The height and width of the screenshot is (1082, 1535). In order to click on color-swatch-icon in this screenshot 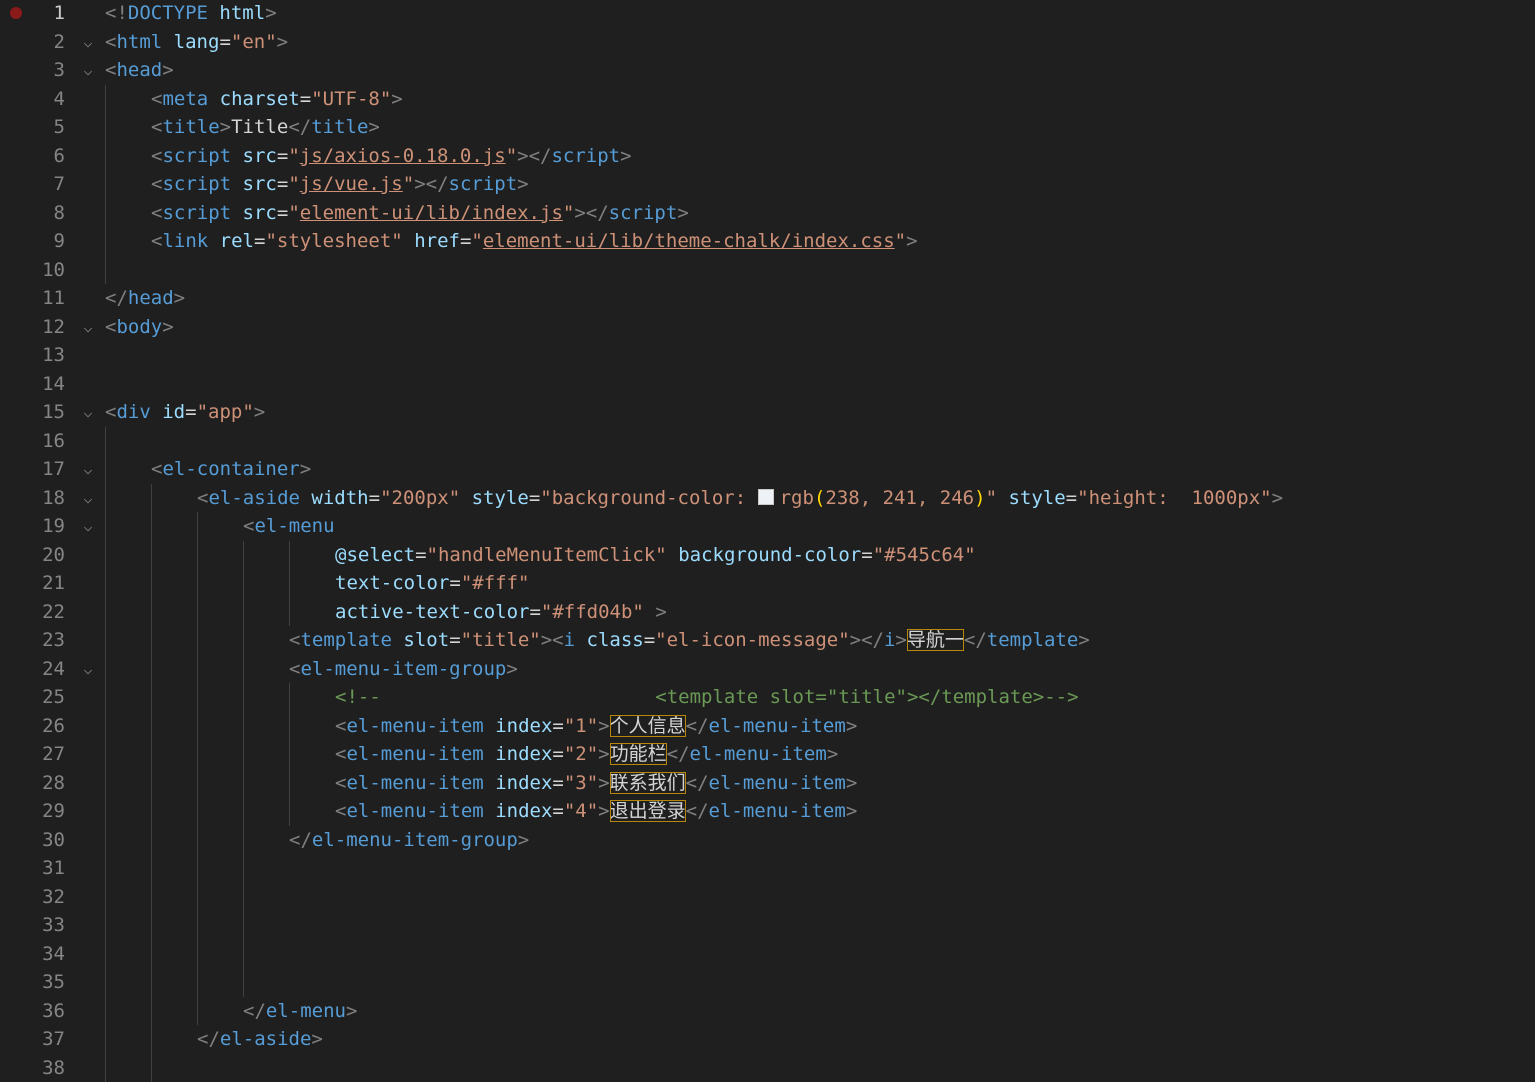, I will do `click(766, 497)`.